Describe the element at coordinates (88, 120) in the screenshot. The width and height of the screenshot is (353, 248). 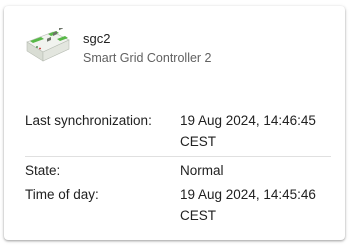
I see `last-synchronization-label: Last synchronization:` at that location.